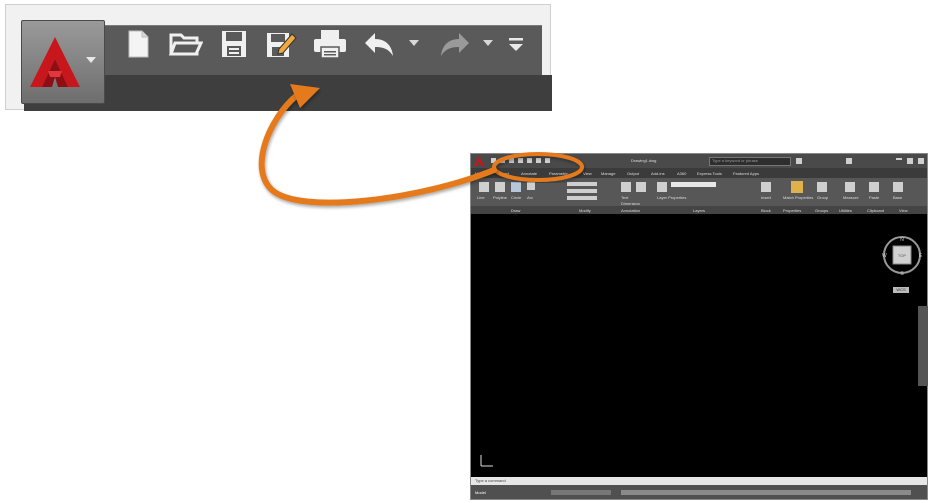 This screenshot has width=928, height=503. I want to click on qat-highlight-ellipse, so click(538, 167).